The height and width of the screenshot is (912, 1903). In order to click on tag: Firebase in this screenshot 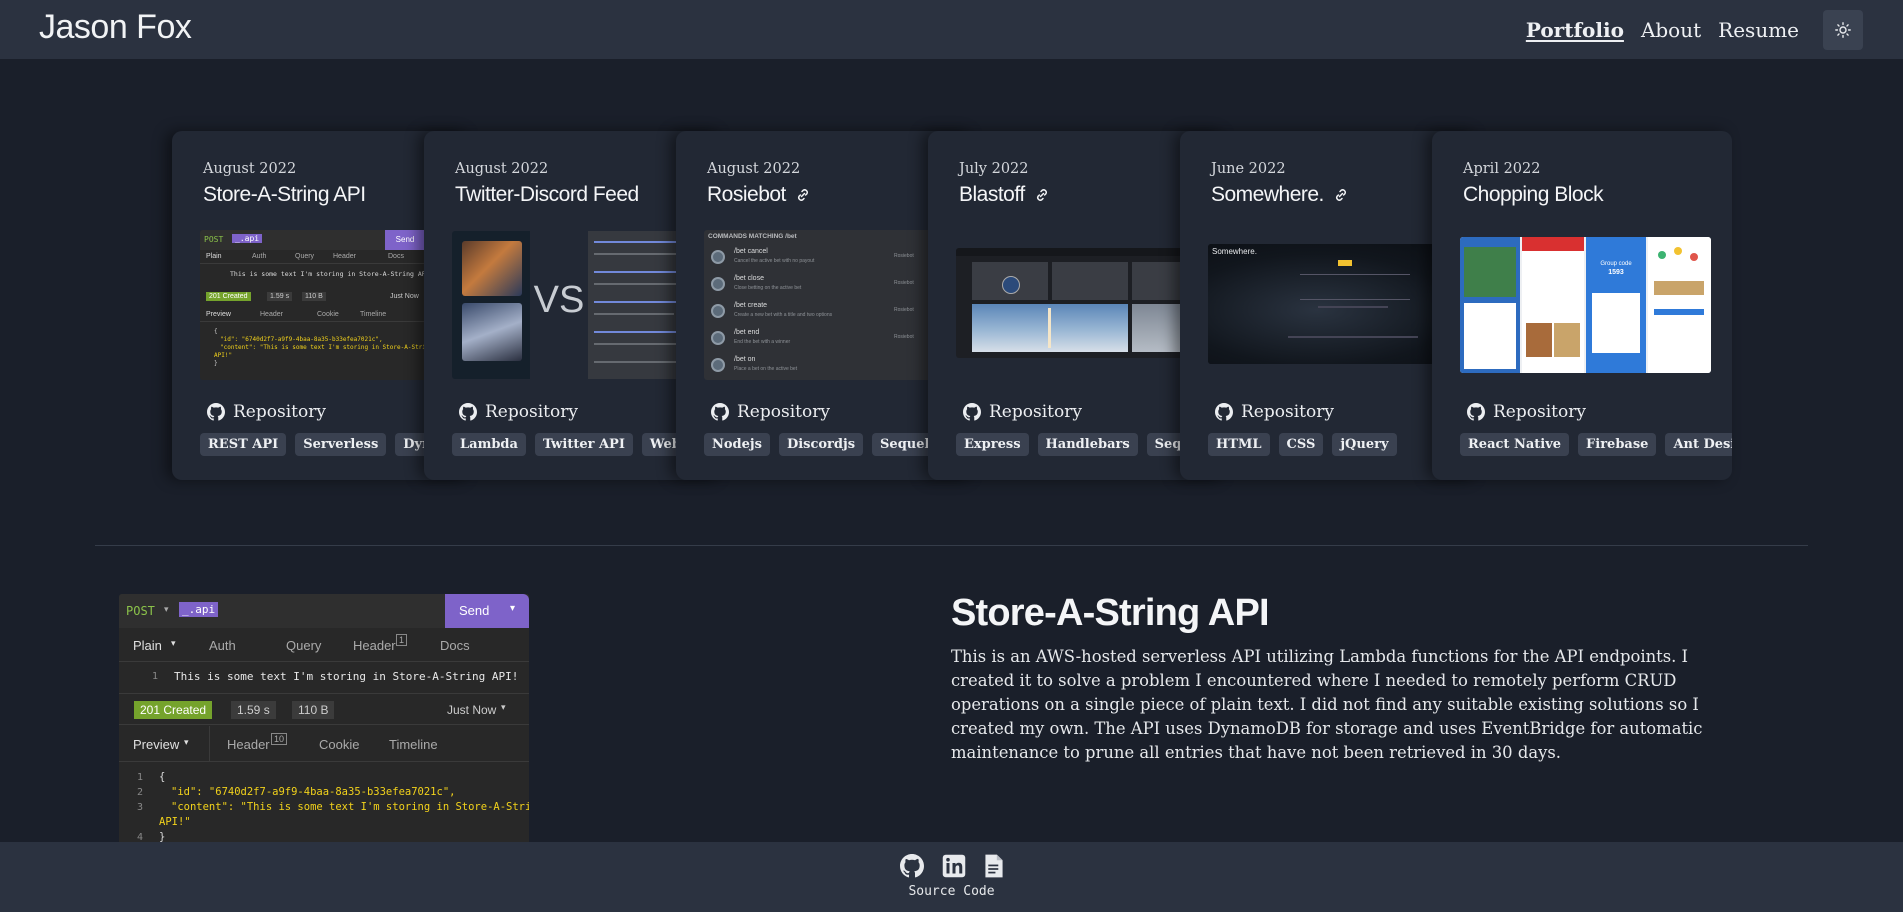, I will do `click(1617, 444)`.